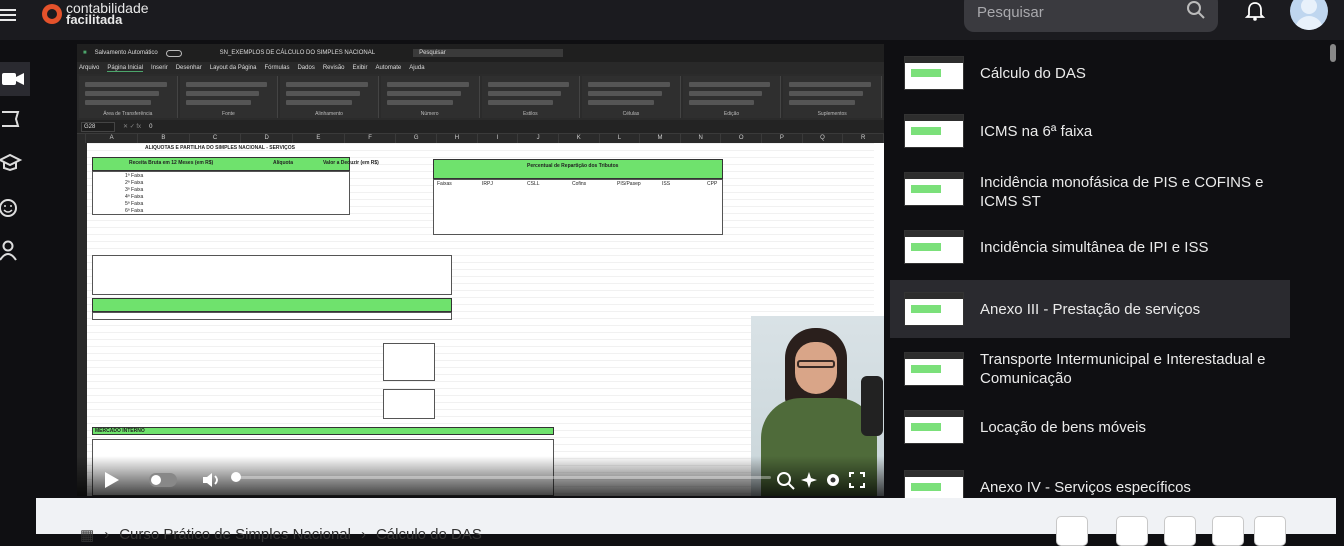 The width and height of the screenshot is (1344, 546). I want to click on excel-formula-bar: G28 ✕ ✓ fx 0, so click(480, 127).